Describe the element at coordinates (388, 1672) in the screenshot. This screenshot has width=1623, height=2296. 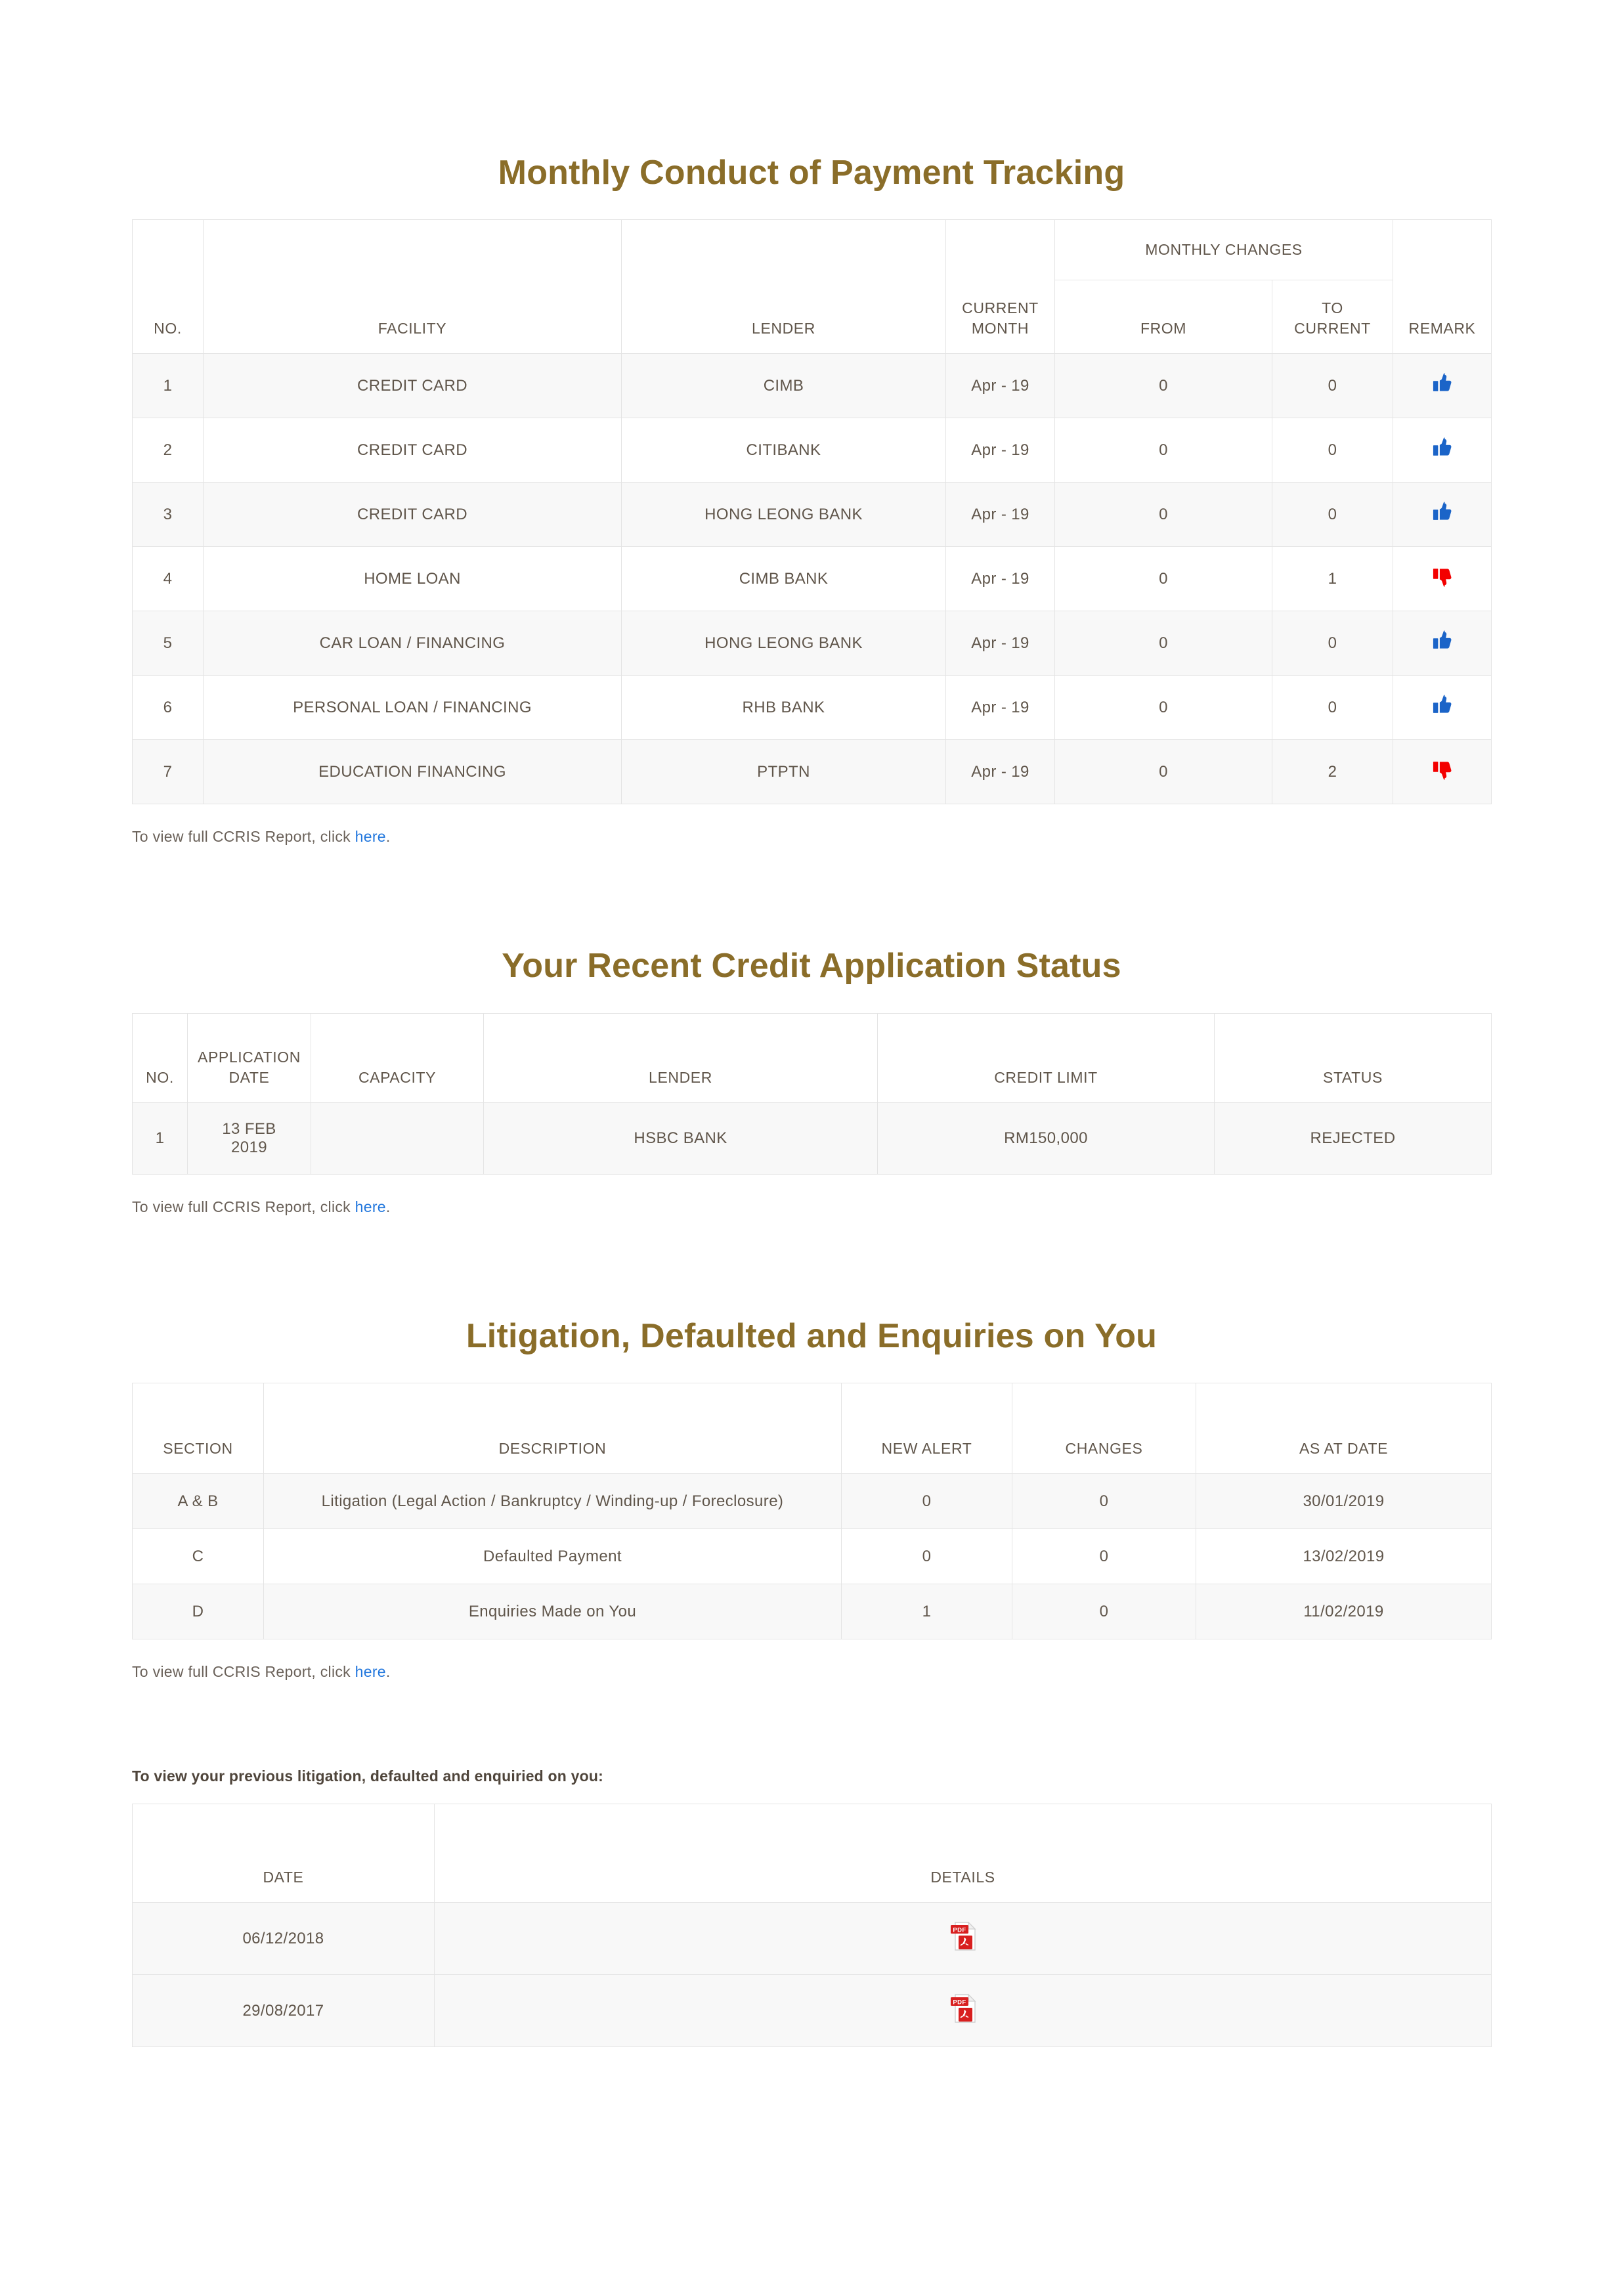
I see `ccris-note-3-suffix: .` at that location.